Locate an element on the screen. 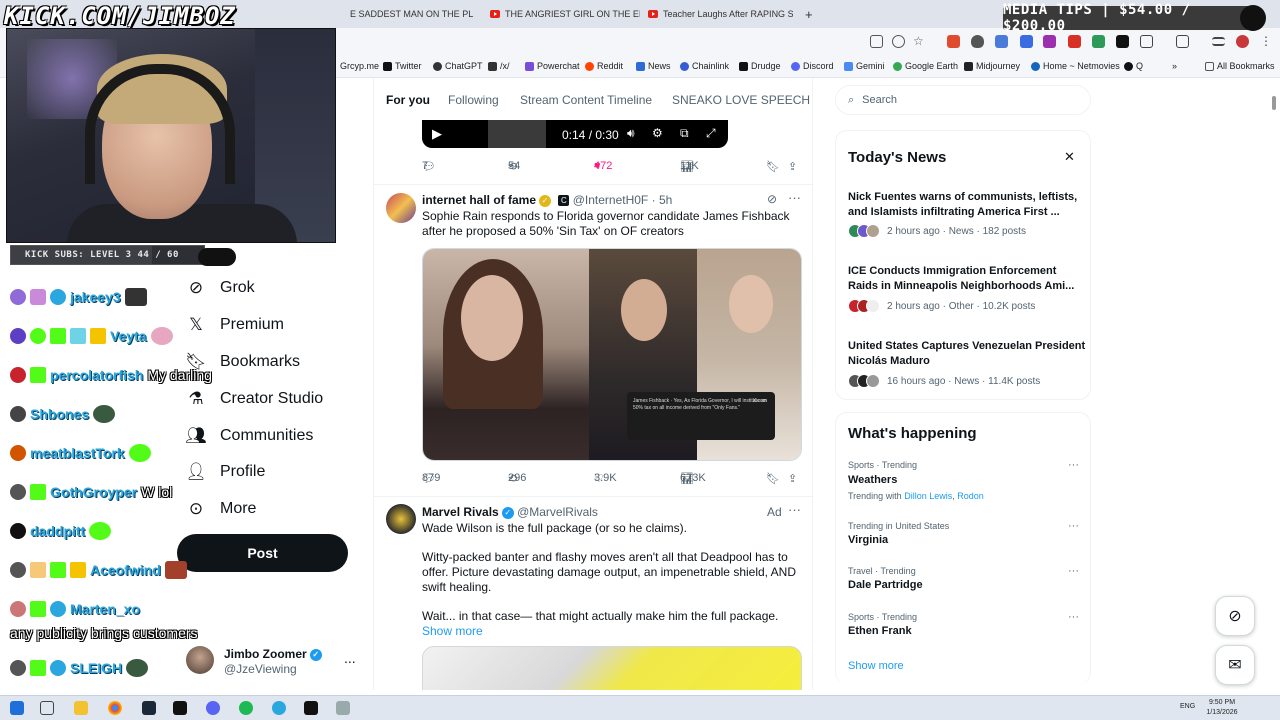 The width and height of the screenshot is (1280, 720). tab-following: Following is located at coordinates (473, 100).